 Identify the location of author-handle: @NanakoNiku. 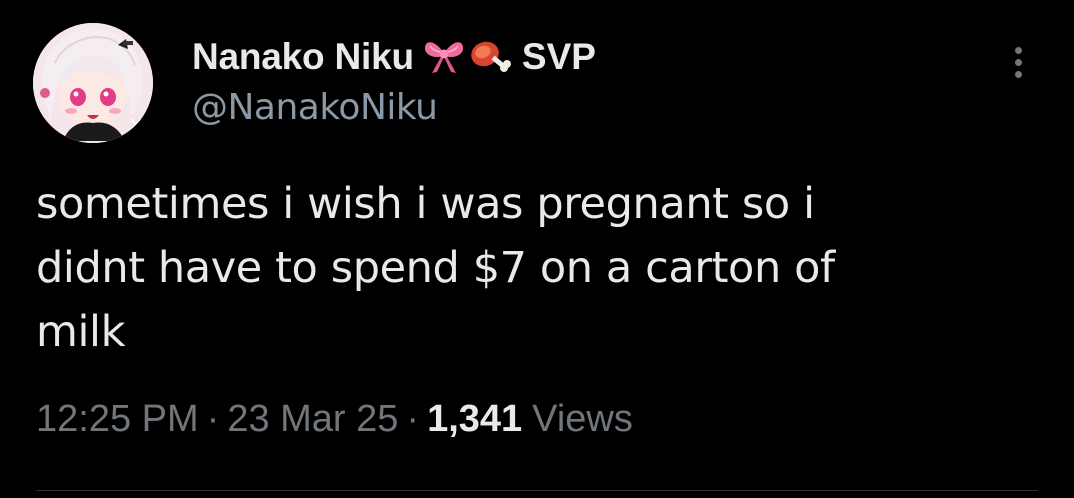
(394, 107).